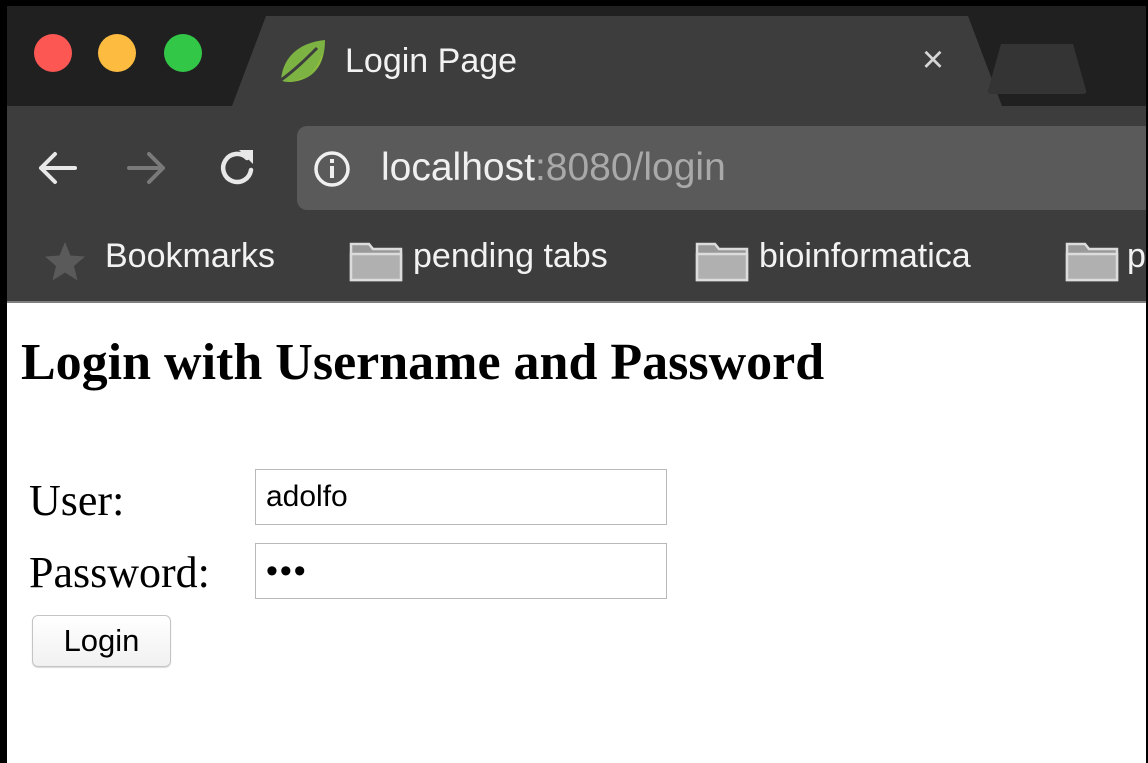  Describe the element at coordinates (423, 362) in the screenshot. I see `page-title: Login with Username and Password` at that location.